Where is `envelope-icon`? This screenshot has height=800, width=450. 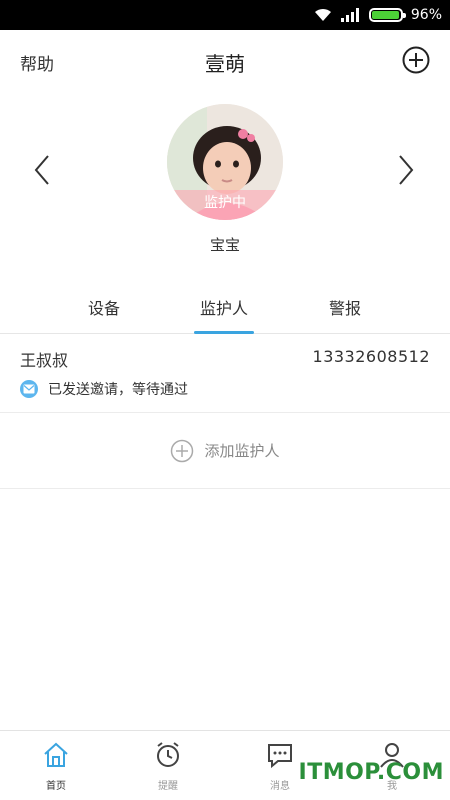 envelope-icon is located at coordinates (29, 389).